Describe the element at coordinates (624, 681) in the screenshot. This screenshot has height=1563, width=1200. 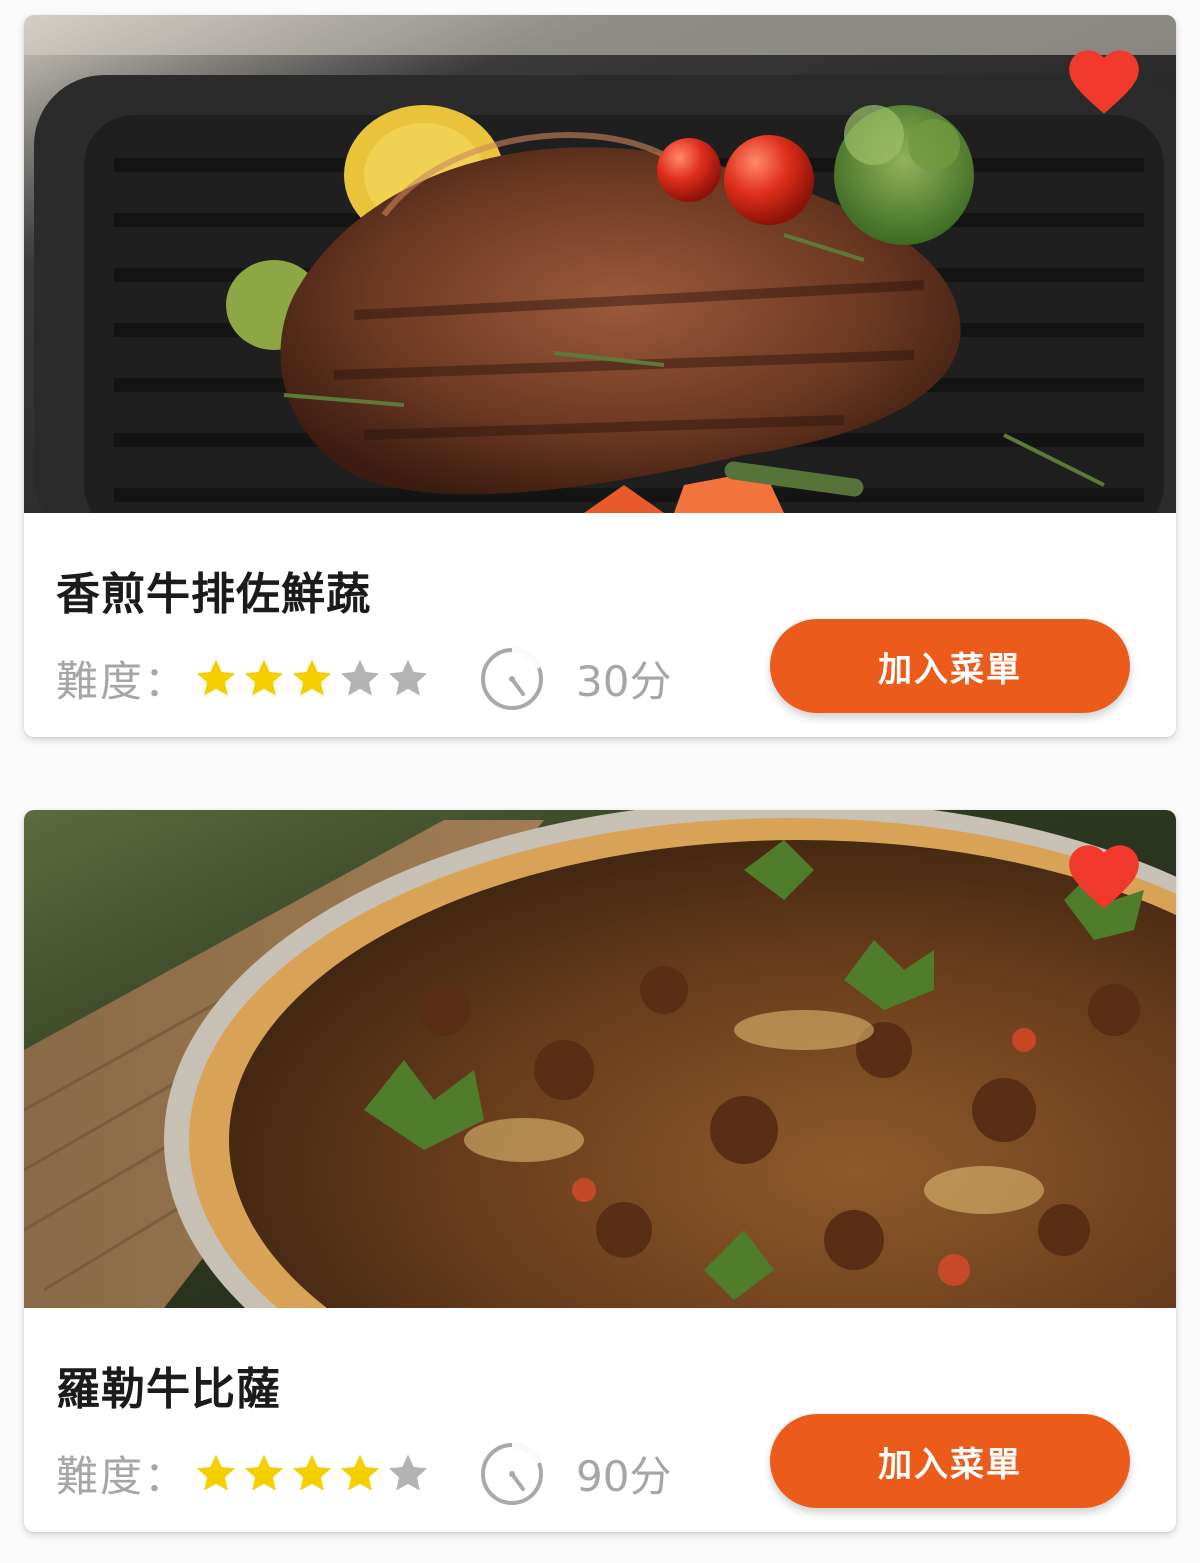
I see `cook-time: 30分` at that location.